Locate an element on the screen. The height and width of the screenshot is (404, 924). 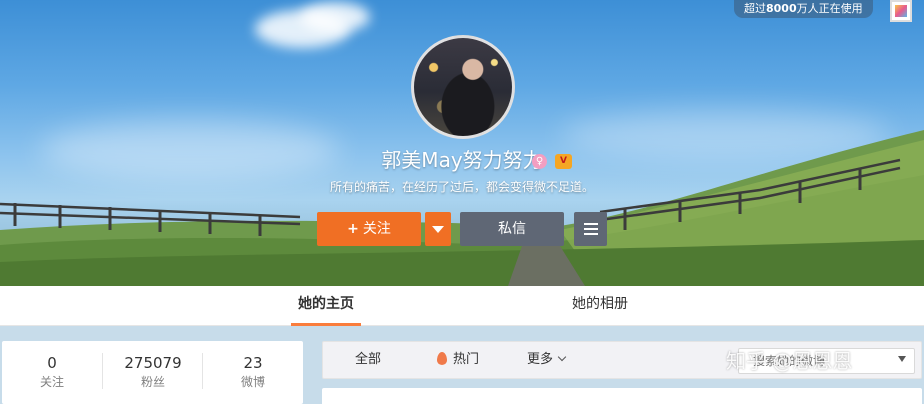
follow-button: + 关注 is located at coordinates (369, 229).